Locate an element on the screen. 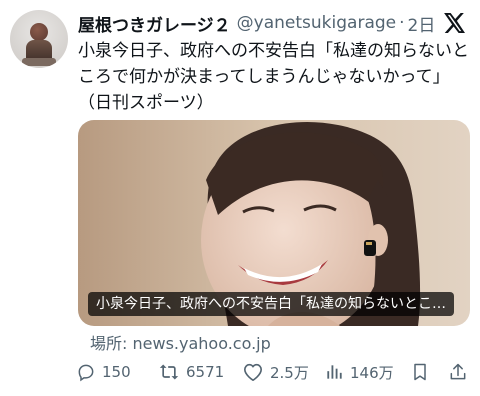  views-button: 146万 is located at coordinates (359, 372).